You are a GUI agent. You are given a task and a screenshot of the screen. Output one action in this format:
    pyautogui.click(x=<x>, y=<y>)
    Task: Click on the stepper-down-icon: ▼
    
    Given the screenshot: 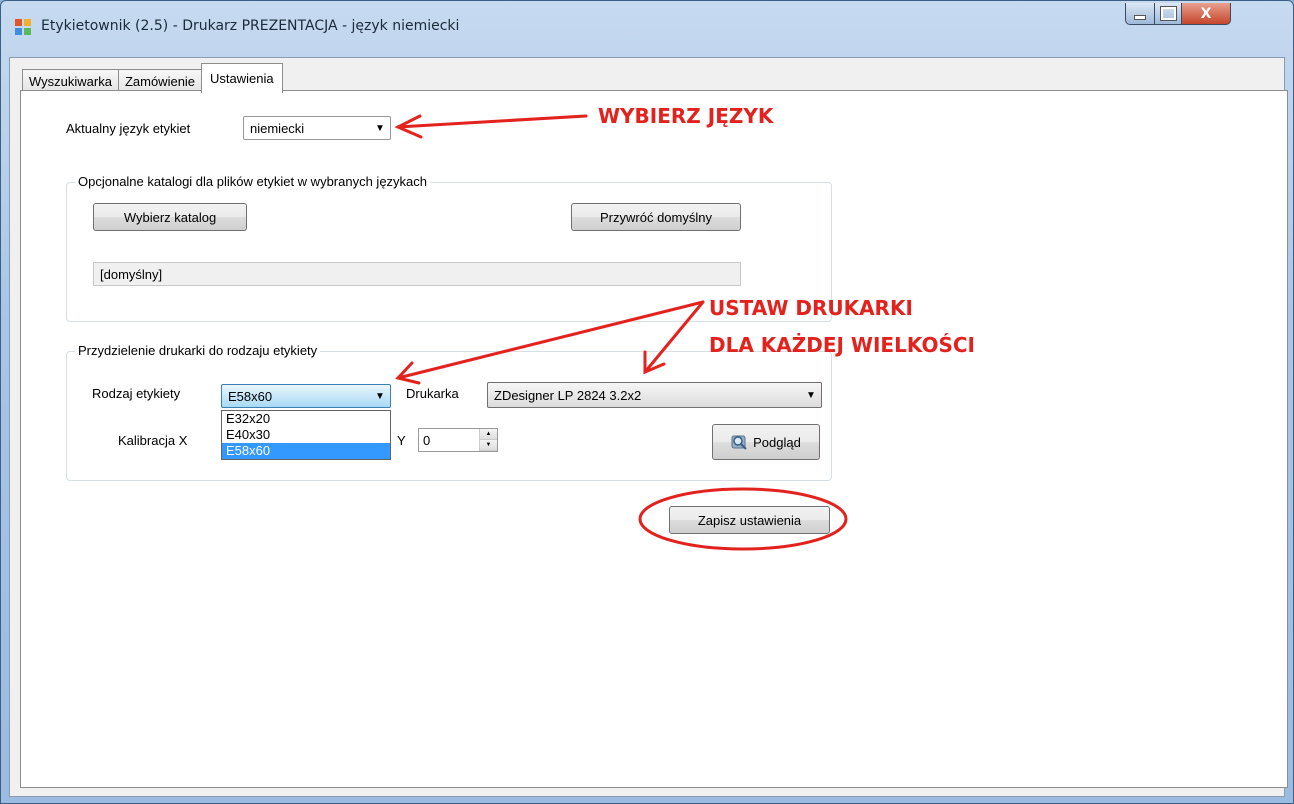 What is the action you would take?
    pyautogui.click(x=488, y=445)
    